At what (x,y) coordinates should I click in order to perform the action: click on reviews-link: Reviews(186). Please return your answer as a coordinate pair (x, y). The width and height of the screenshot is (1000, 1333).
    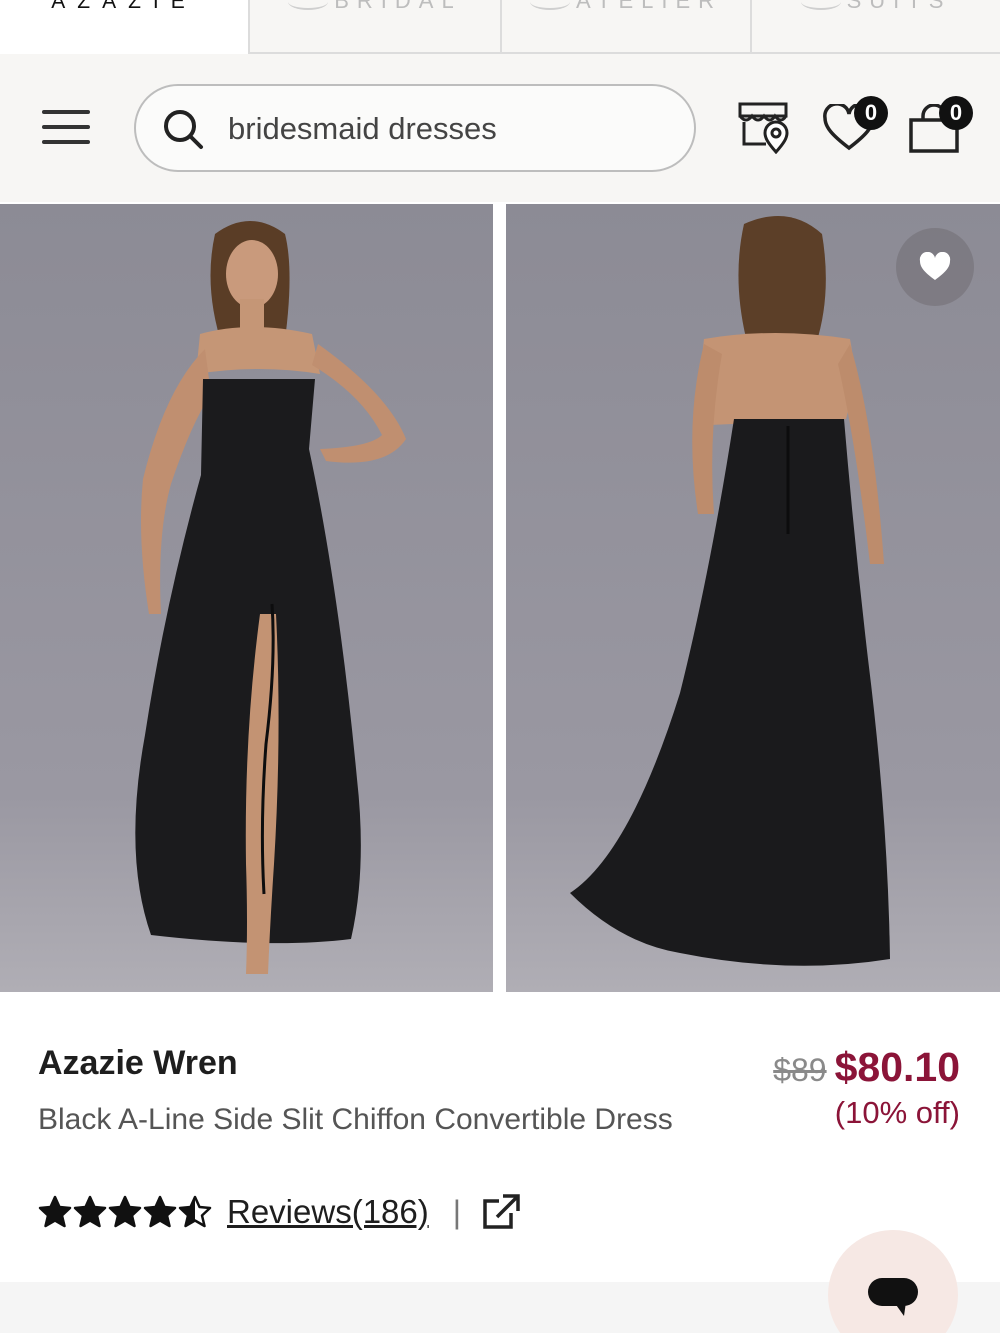
    Looking at the image, I should click on (328, 1212).